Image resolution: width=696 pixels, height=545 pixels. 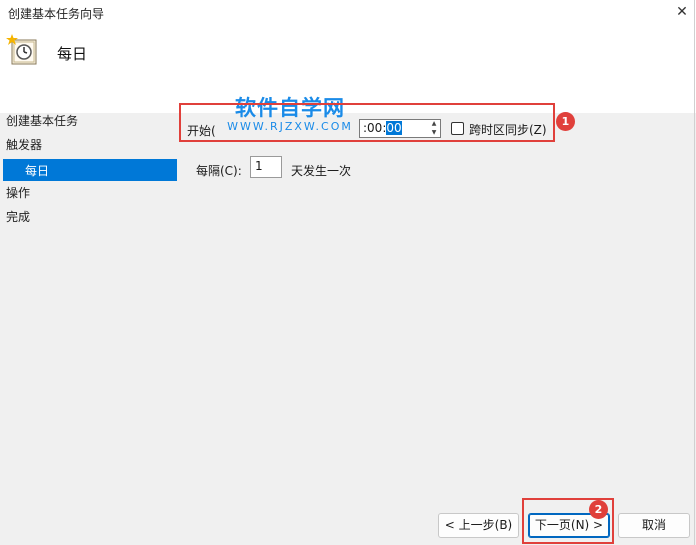 I want to click on step-finish: 完成, so click(x=18, y=217).